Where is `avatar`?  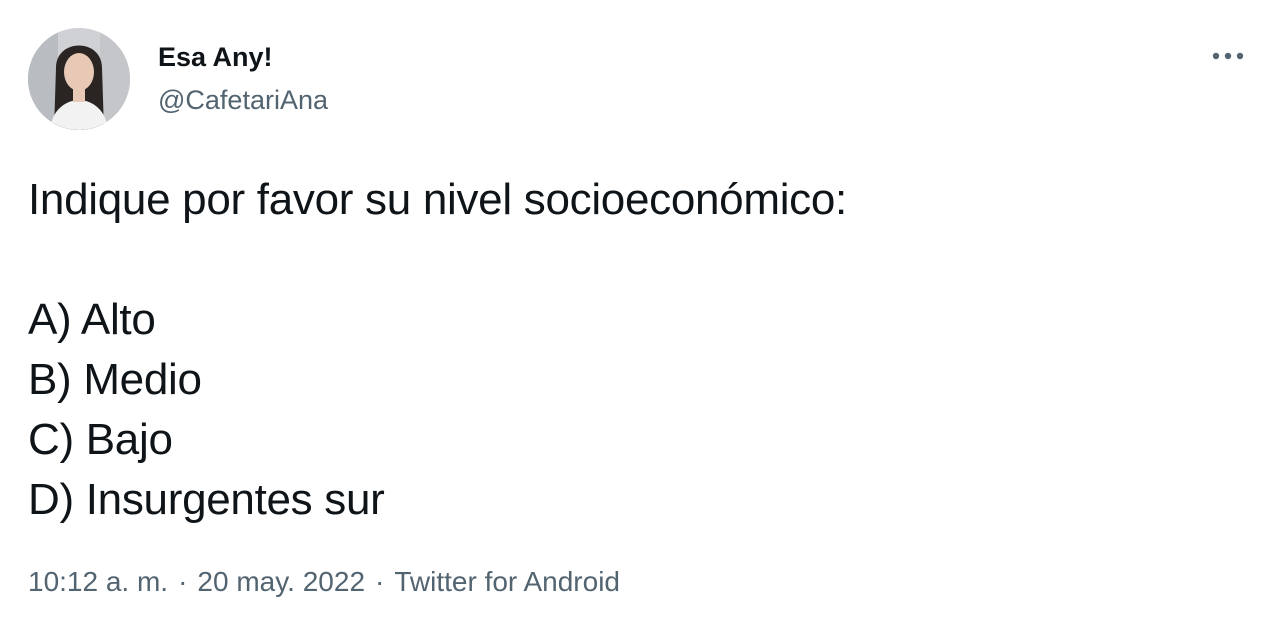
avatar is located at coordinates (79, 79).